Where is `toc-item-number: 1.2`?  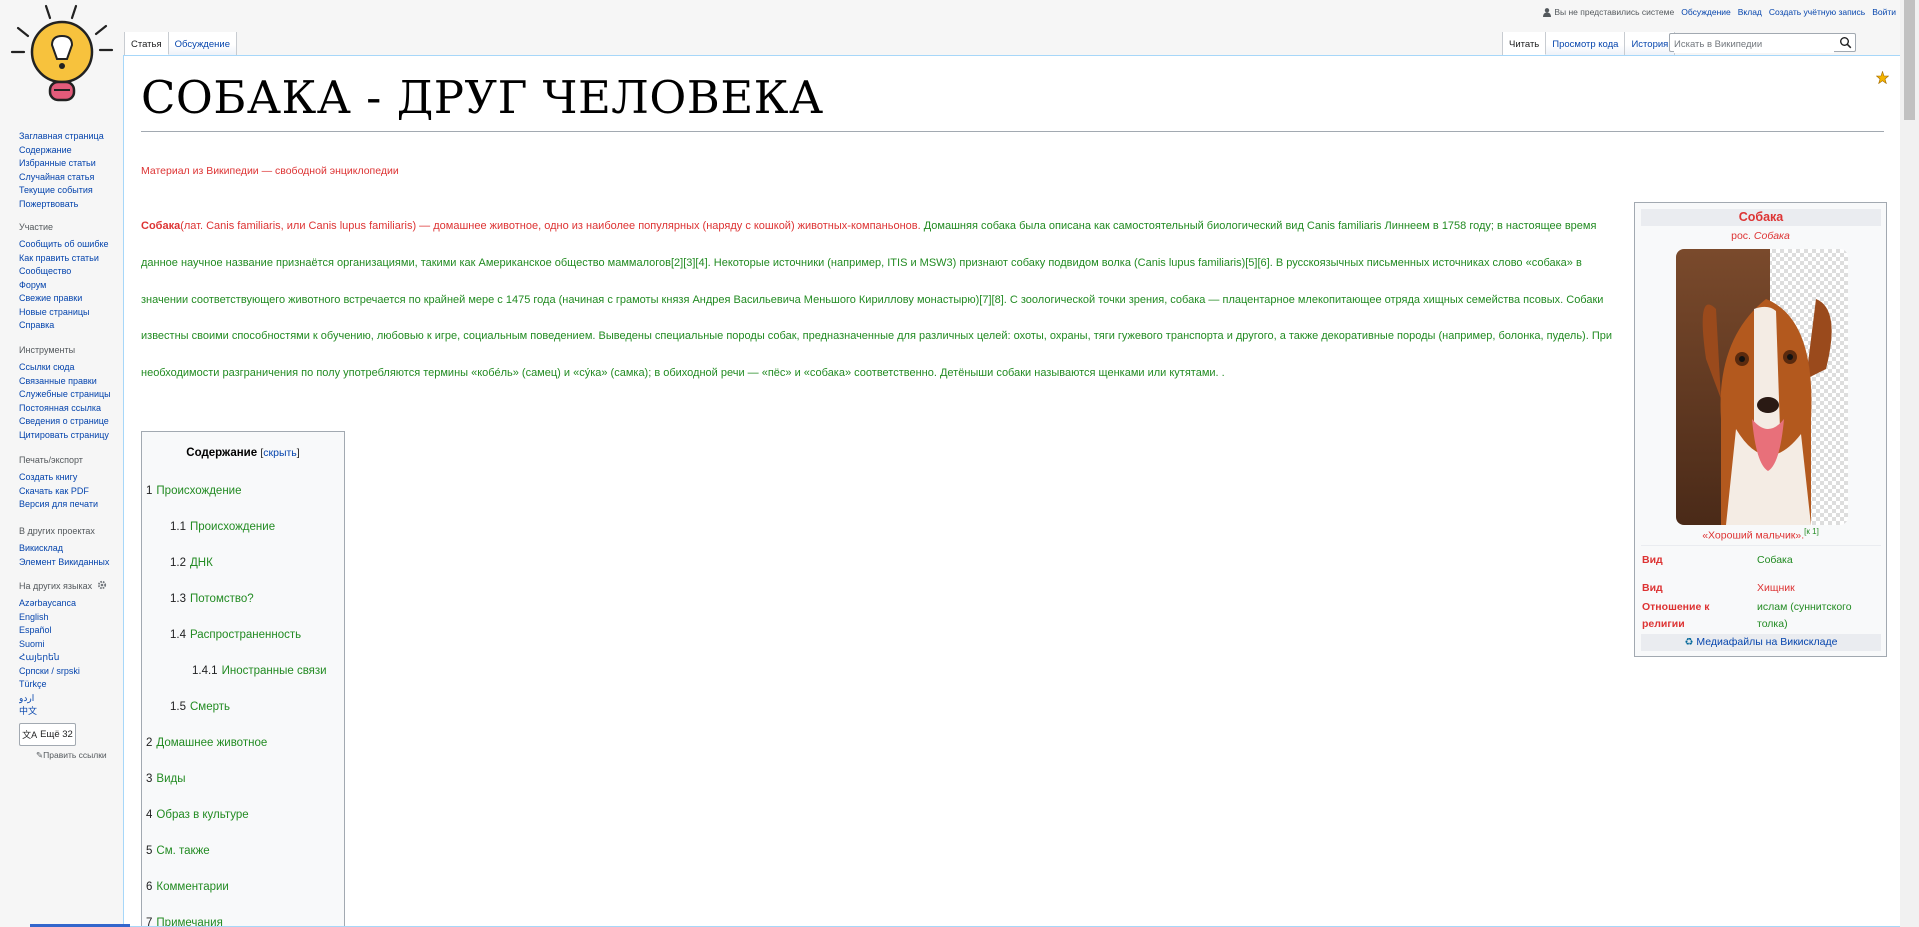 toc-item-number: 1.2 is located at coordinates (178, 563).